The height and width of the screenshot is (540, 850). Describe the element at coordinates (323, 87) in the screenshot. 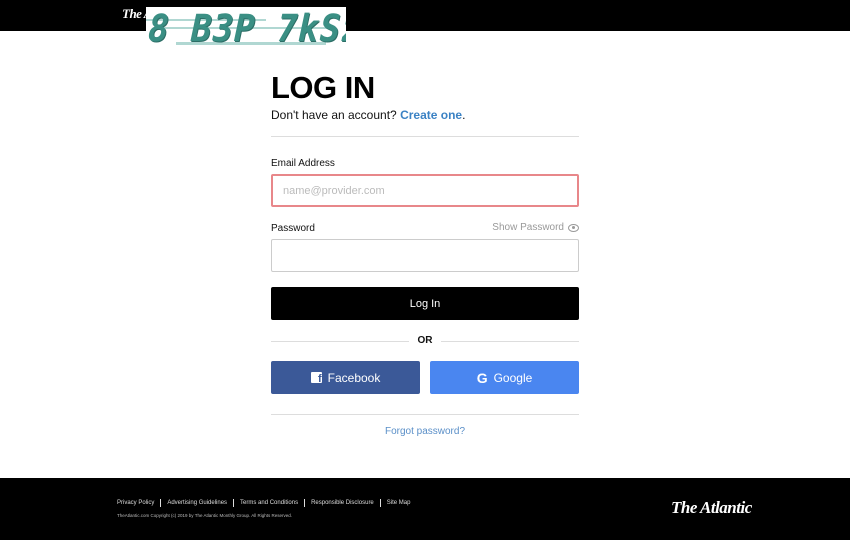

I see `page-title: LOG IN` at that location.